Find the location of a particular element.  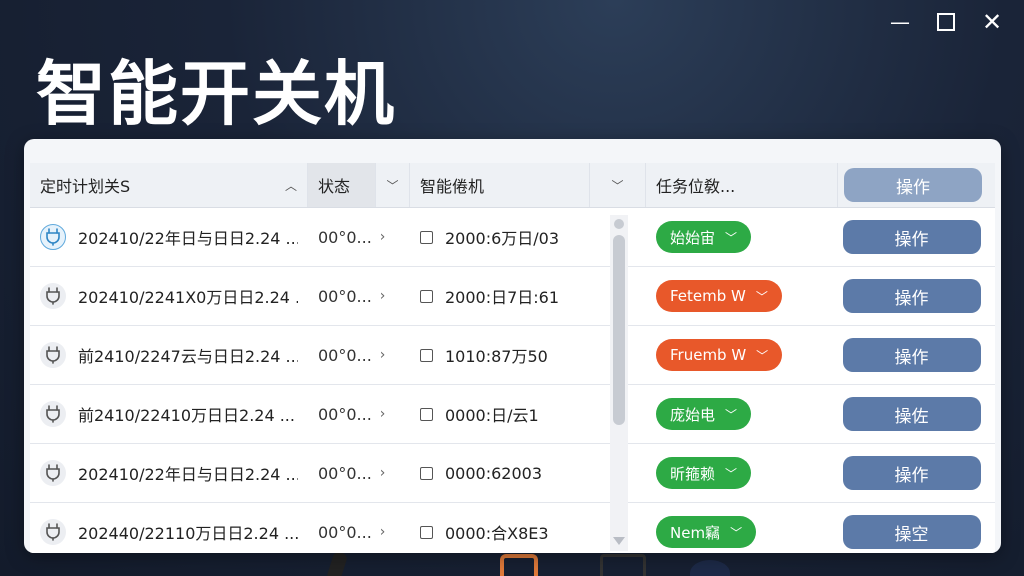

scroll-up-button is located at coordinates (619, 224).